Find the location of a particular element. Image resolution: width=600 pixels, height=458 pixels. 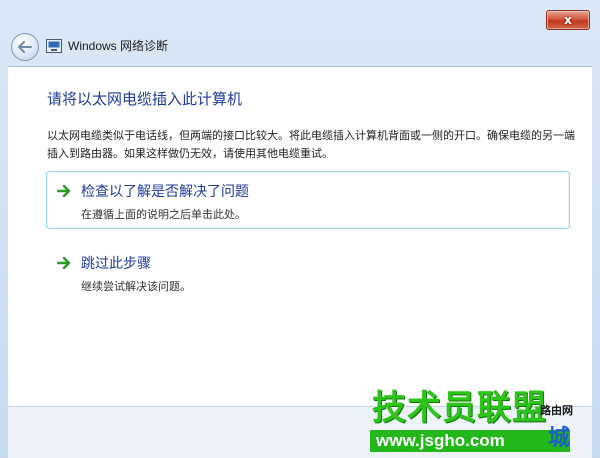

window-title: Windows 网络诊断 is located at coordinates (118, 46).